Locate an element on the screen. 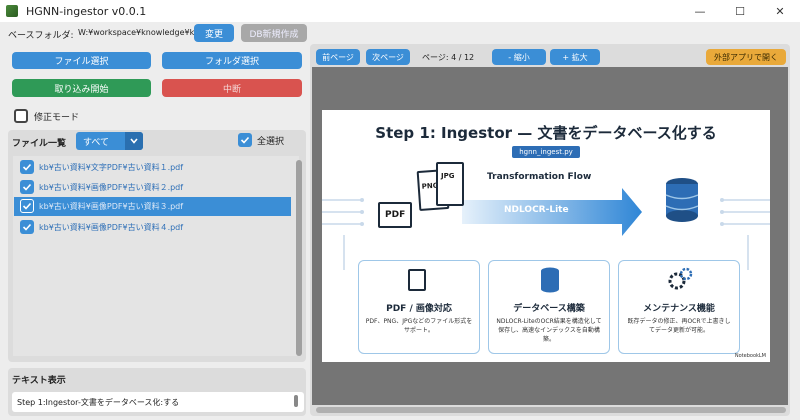  text-display-value: Step 1:Ingestor-文書をデータベース化:する is located at coordinates (98, 402).